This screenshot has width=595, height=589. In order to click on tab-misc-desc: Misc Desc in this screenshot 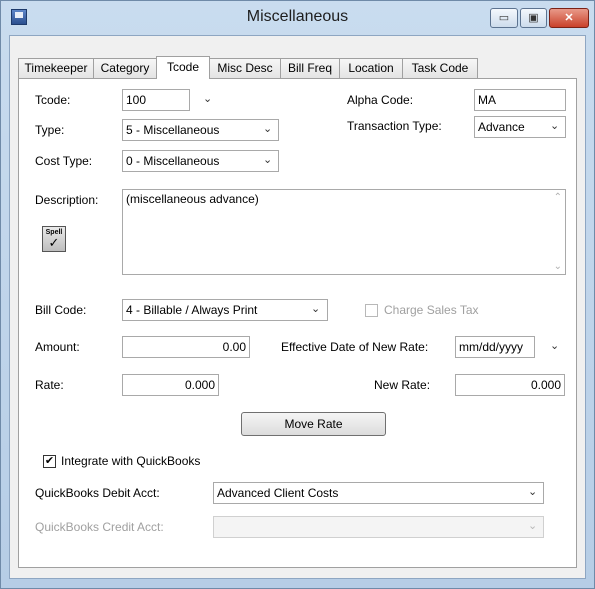, I will do `click(245, 68)`.